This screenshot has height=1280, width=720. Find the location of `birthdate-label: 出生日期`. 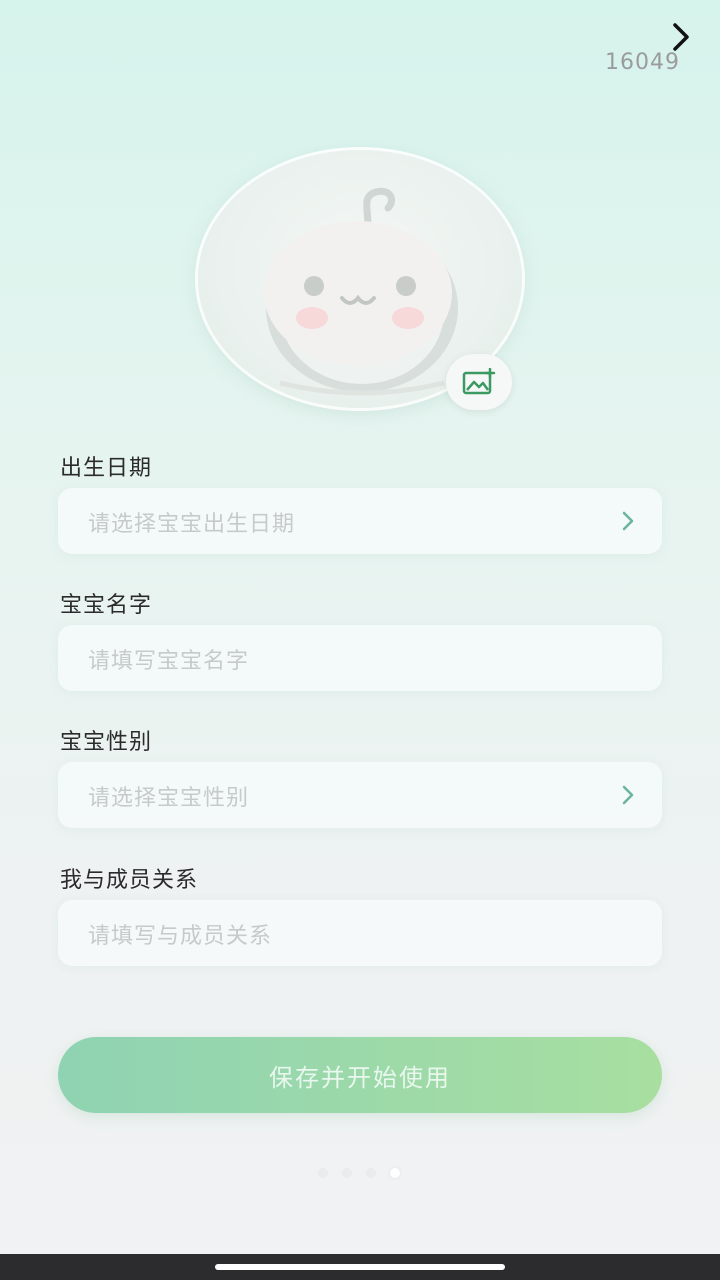

birthdate-label: 出生日期 is located at coordinates (106, 468).